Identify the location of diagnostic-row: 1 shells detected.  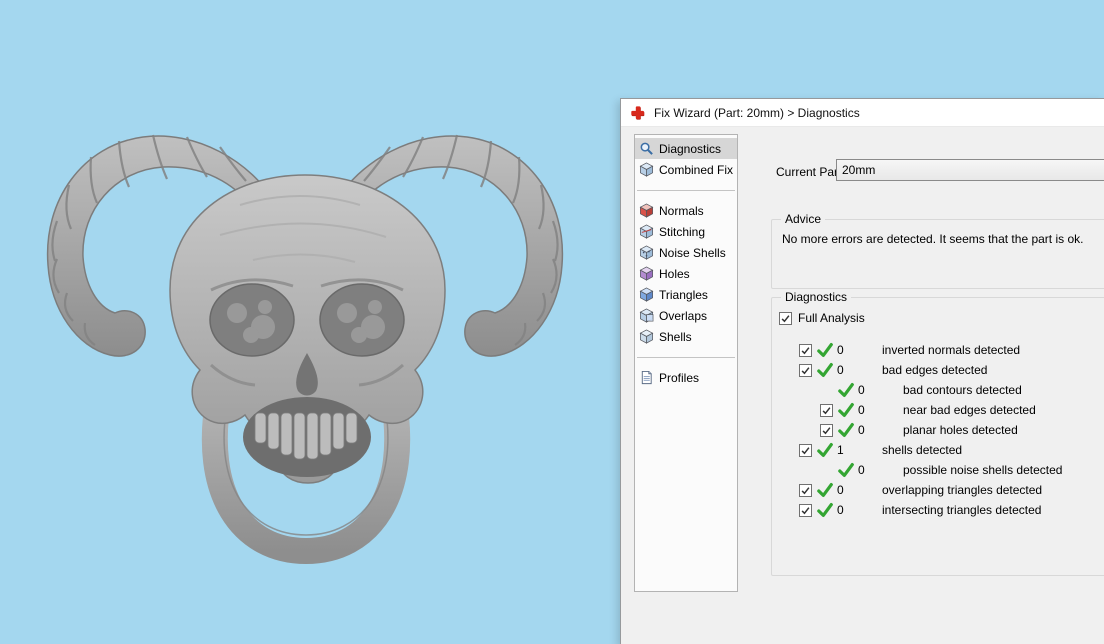
(938, 450).